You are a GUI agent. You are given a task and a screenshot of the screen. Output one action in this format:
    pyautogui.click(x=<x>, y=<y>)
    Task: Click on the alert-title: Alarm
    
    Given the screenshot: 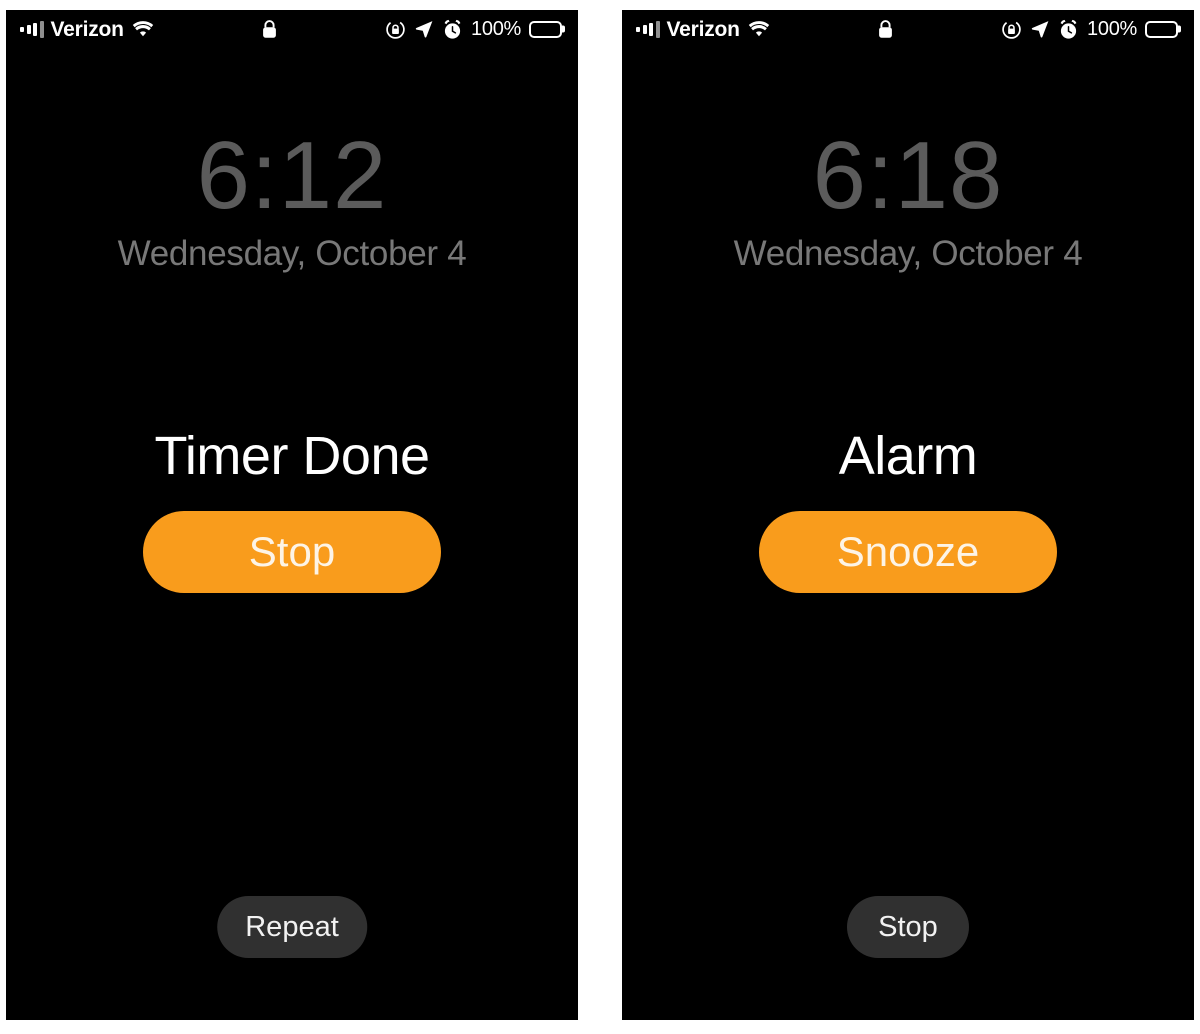 What is the action you would take?
    pyautogui.click(x=908, y=456)
    